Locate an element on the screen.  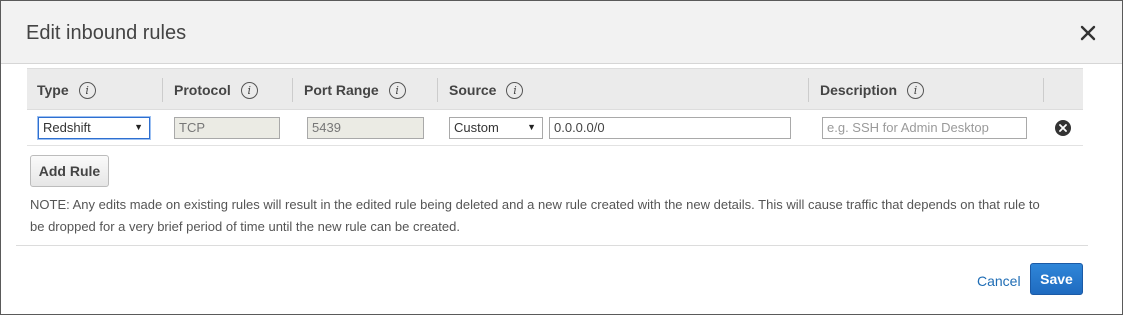
close-icon is located at coordinates (1088, 33).